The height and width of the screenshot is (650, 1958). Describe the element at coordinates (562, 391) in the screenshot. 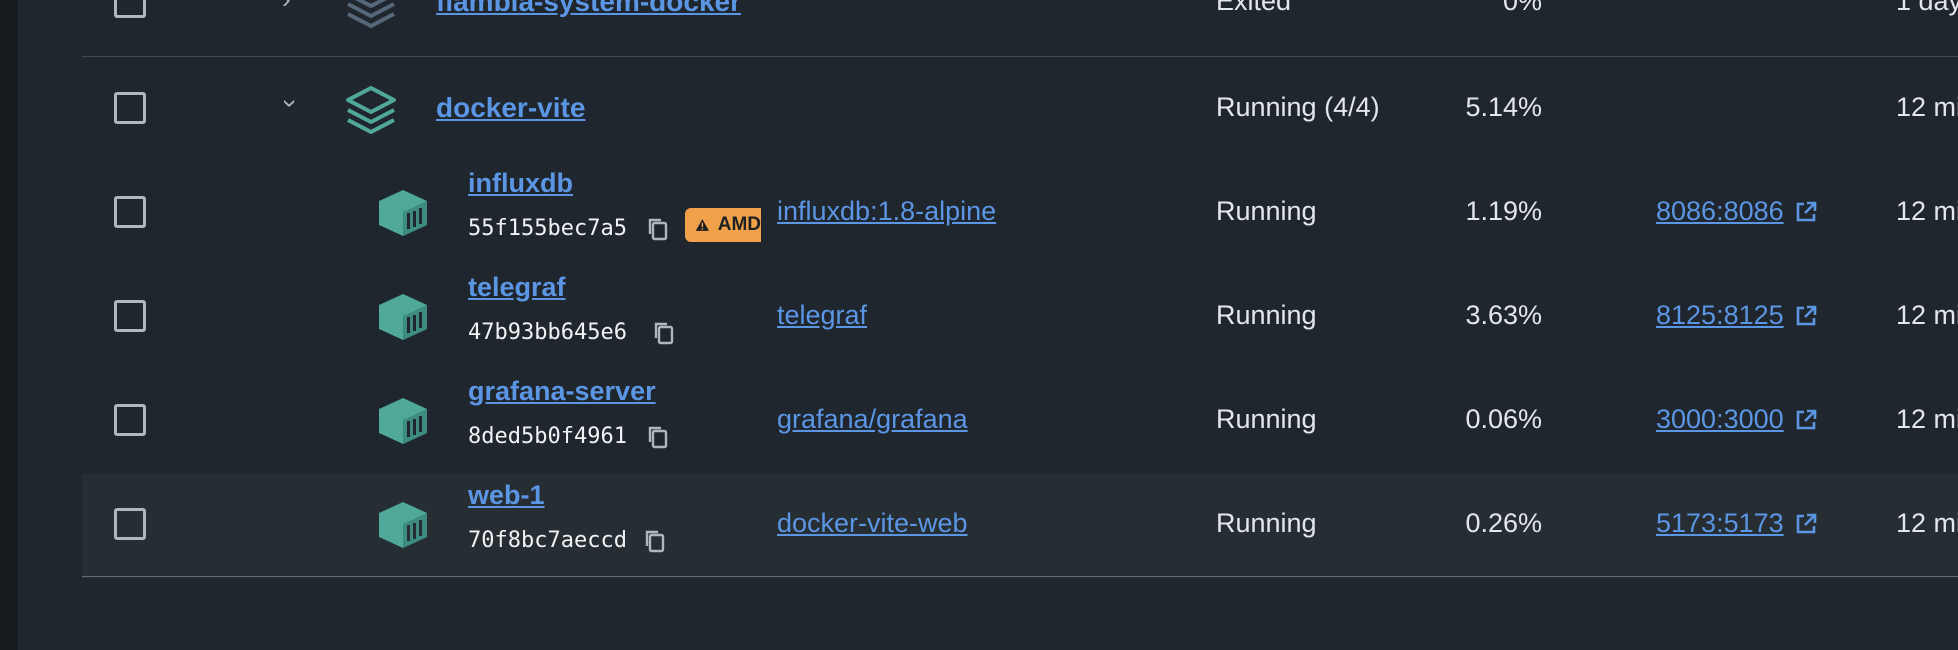

I see `container-name-link: grafana-server` at that location.